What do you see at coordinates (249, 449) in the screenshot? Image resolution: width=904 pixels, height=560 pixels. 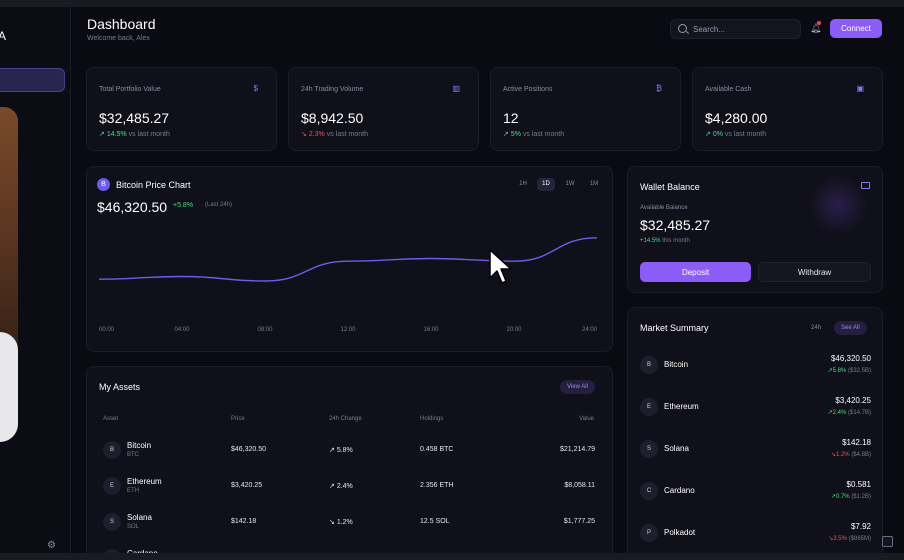 I see `asset-price: $46,320.50` at bounding box center [249, 449].